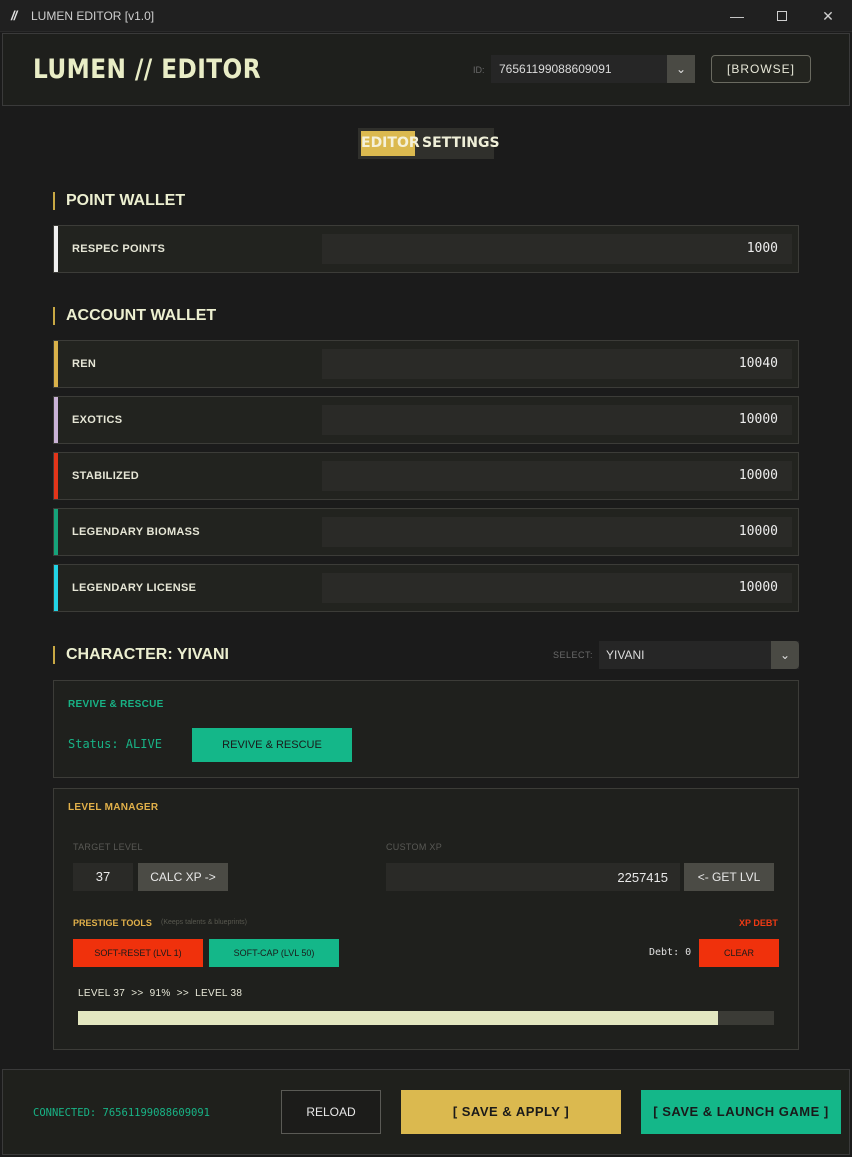 Image resolution: width=852 pixels, height=1157 pixels. What do you see at coordinates (97, 420) in the screenshot?
I see `wallet-label: EXOTICS` at bounding box center [97, 420].